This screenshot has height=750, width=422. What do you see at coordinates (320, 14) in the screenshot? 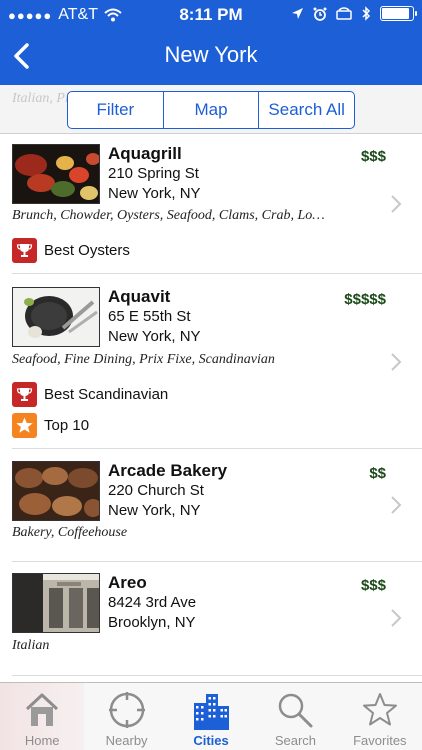
I see `alarm-clock-icon` at bounding box center [320, 14].